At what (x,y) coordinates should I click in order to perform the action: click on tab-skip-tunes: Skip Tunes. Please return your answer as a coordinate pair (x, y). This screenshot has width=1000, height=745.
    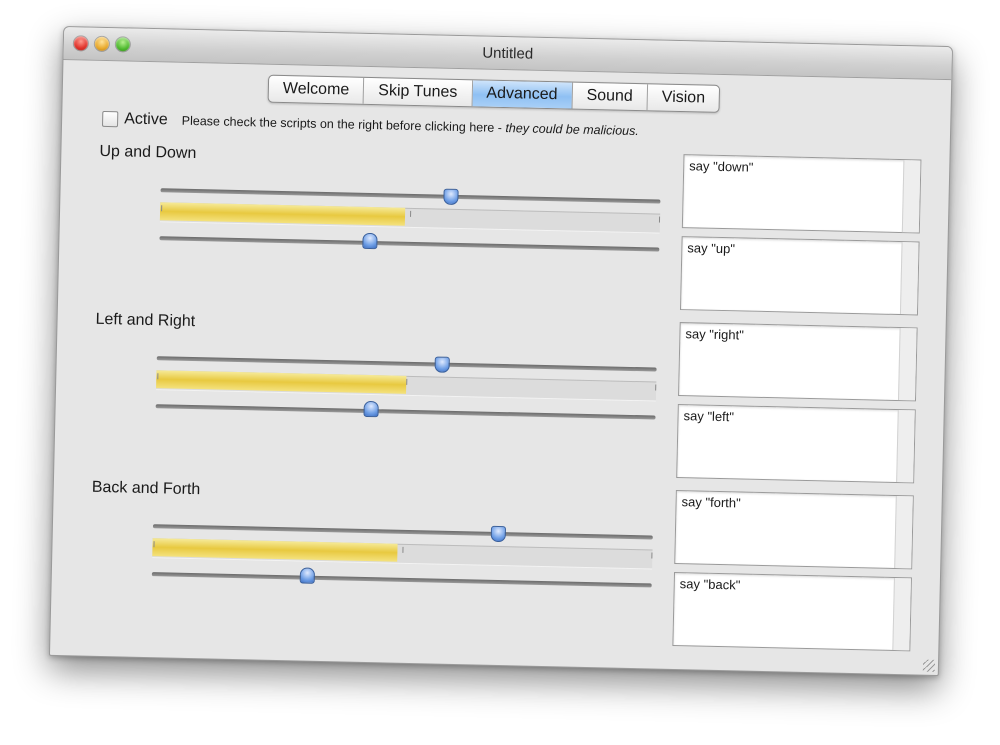
    Looking at the image, I should click on (418, 92).